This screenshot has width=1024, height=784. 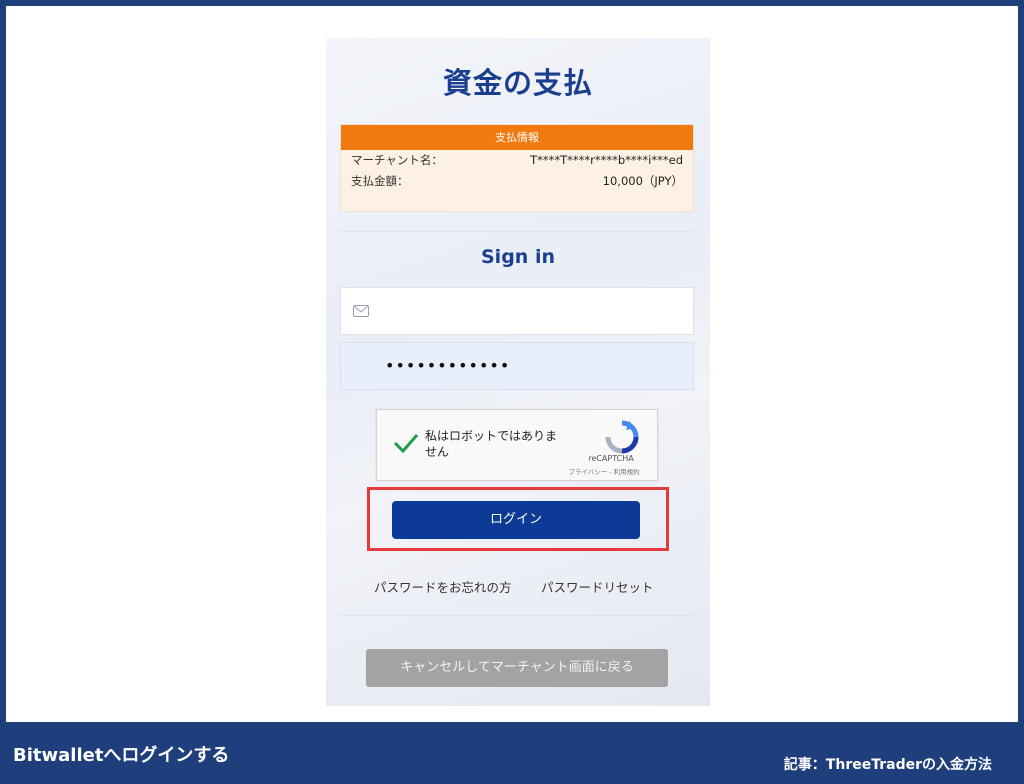 I want to click on recaptcha-logo-icon, so click(x=622, y=437).